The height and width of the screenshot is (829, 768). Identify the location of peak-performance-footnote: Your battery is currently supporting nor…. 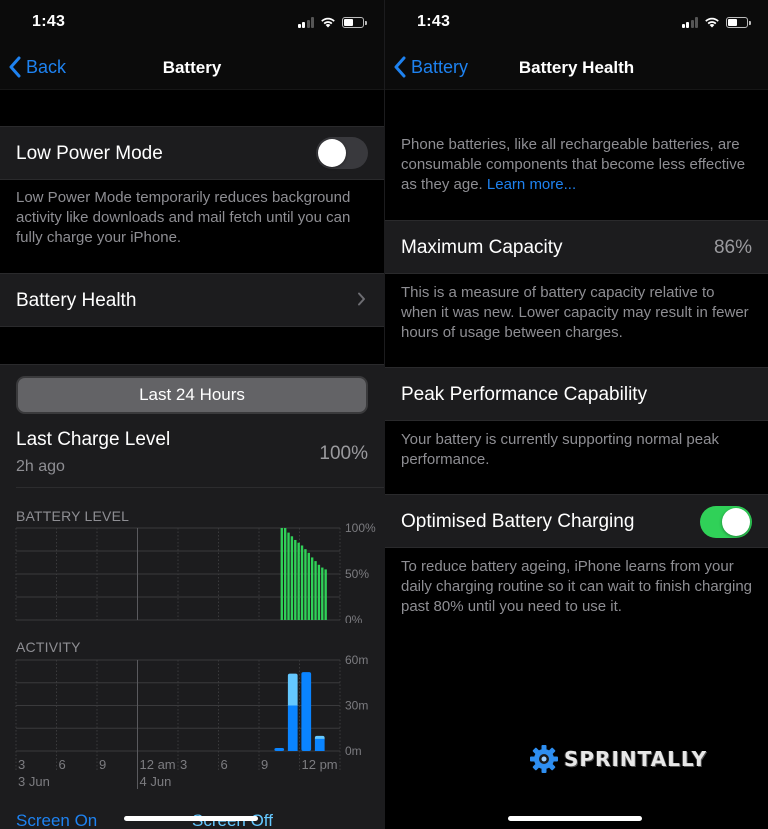
(560, 449).